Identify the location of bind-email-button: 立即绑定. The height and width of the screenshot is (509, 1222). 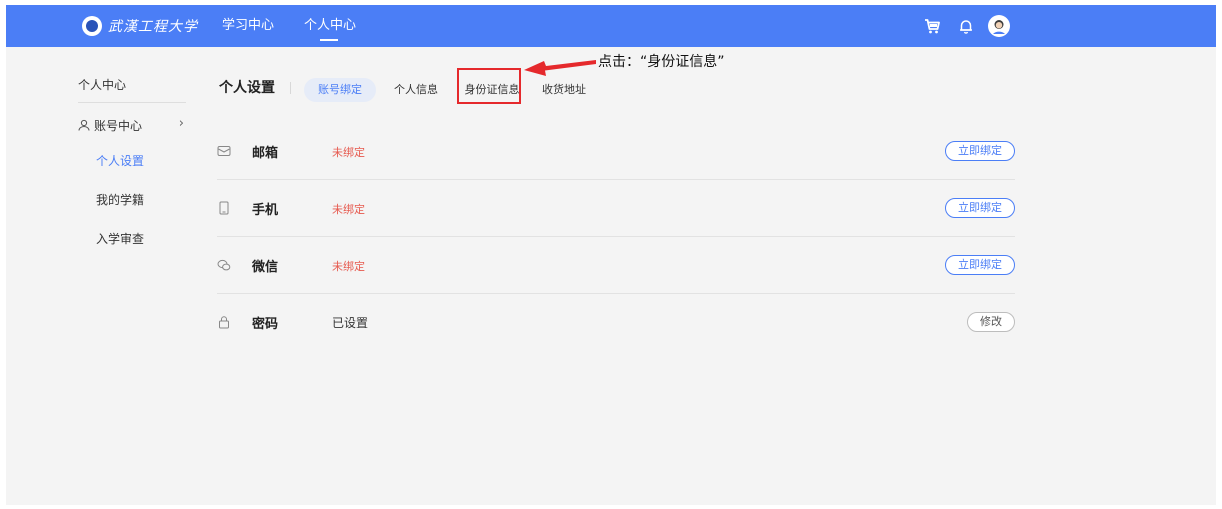
(980, 151).